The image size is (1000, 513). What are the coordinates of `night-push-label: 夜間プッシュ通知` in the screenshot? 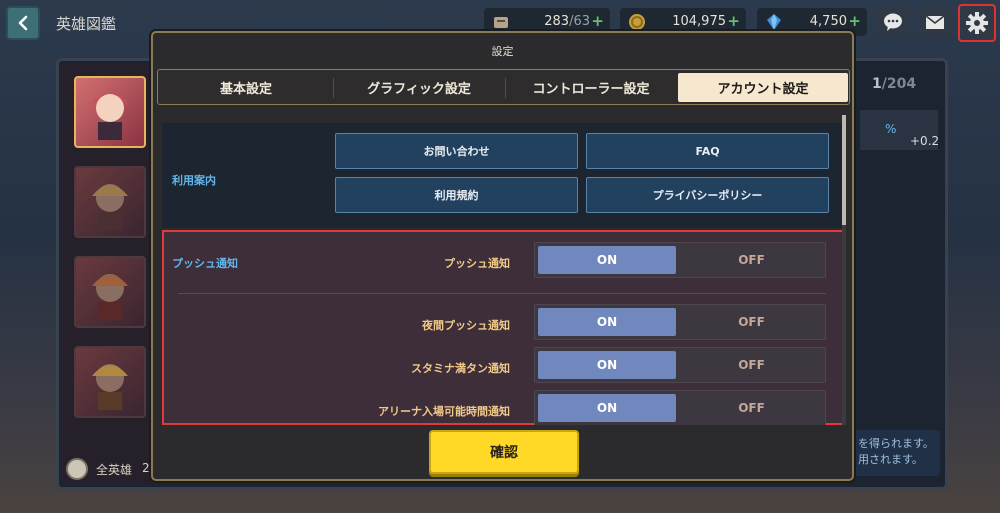 It's located at (466, 325).